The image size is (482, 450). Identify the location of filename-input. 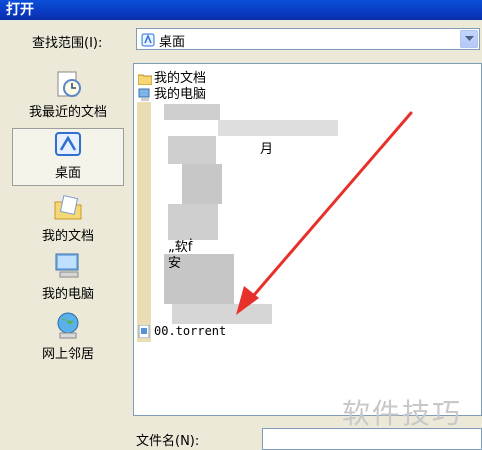
(372, 439).